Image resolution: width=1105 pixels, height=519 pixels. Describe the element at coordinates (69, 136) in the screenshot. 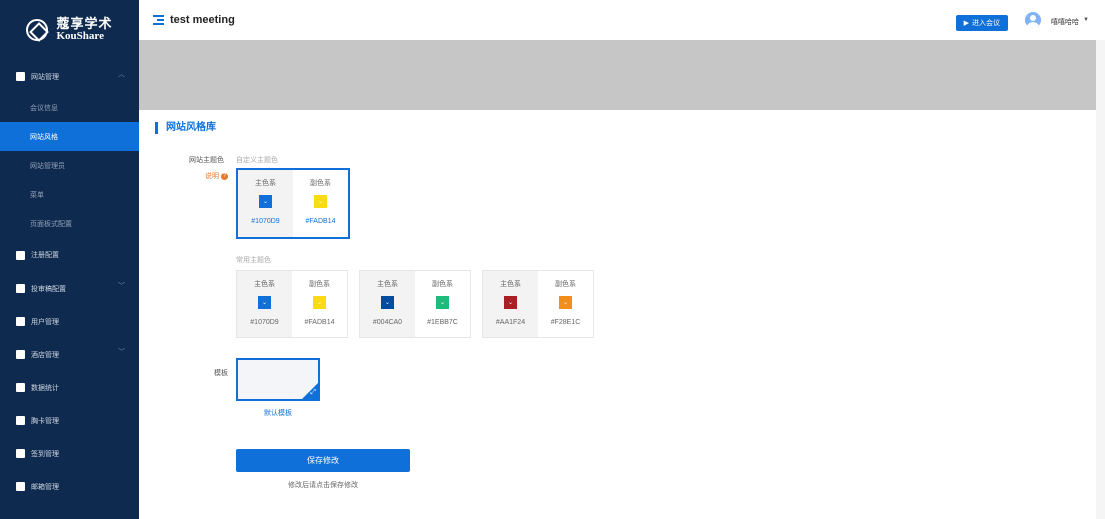

I see `sidebar-item-site-style: 网站风格` at that location.